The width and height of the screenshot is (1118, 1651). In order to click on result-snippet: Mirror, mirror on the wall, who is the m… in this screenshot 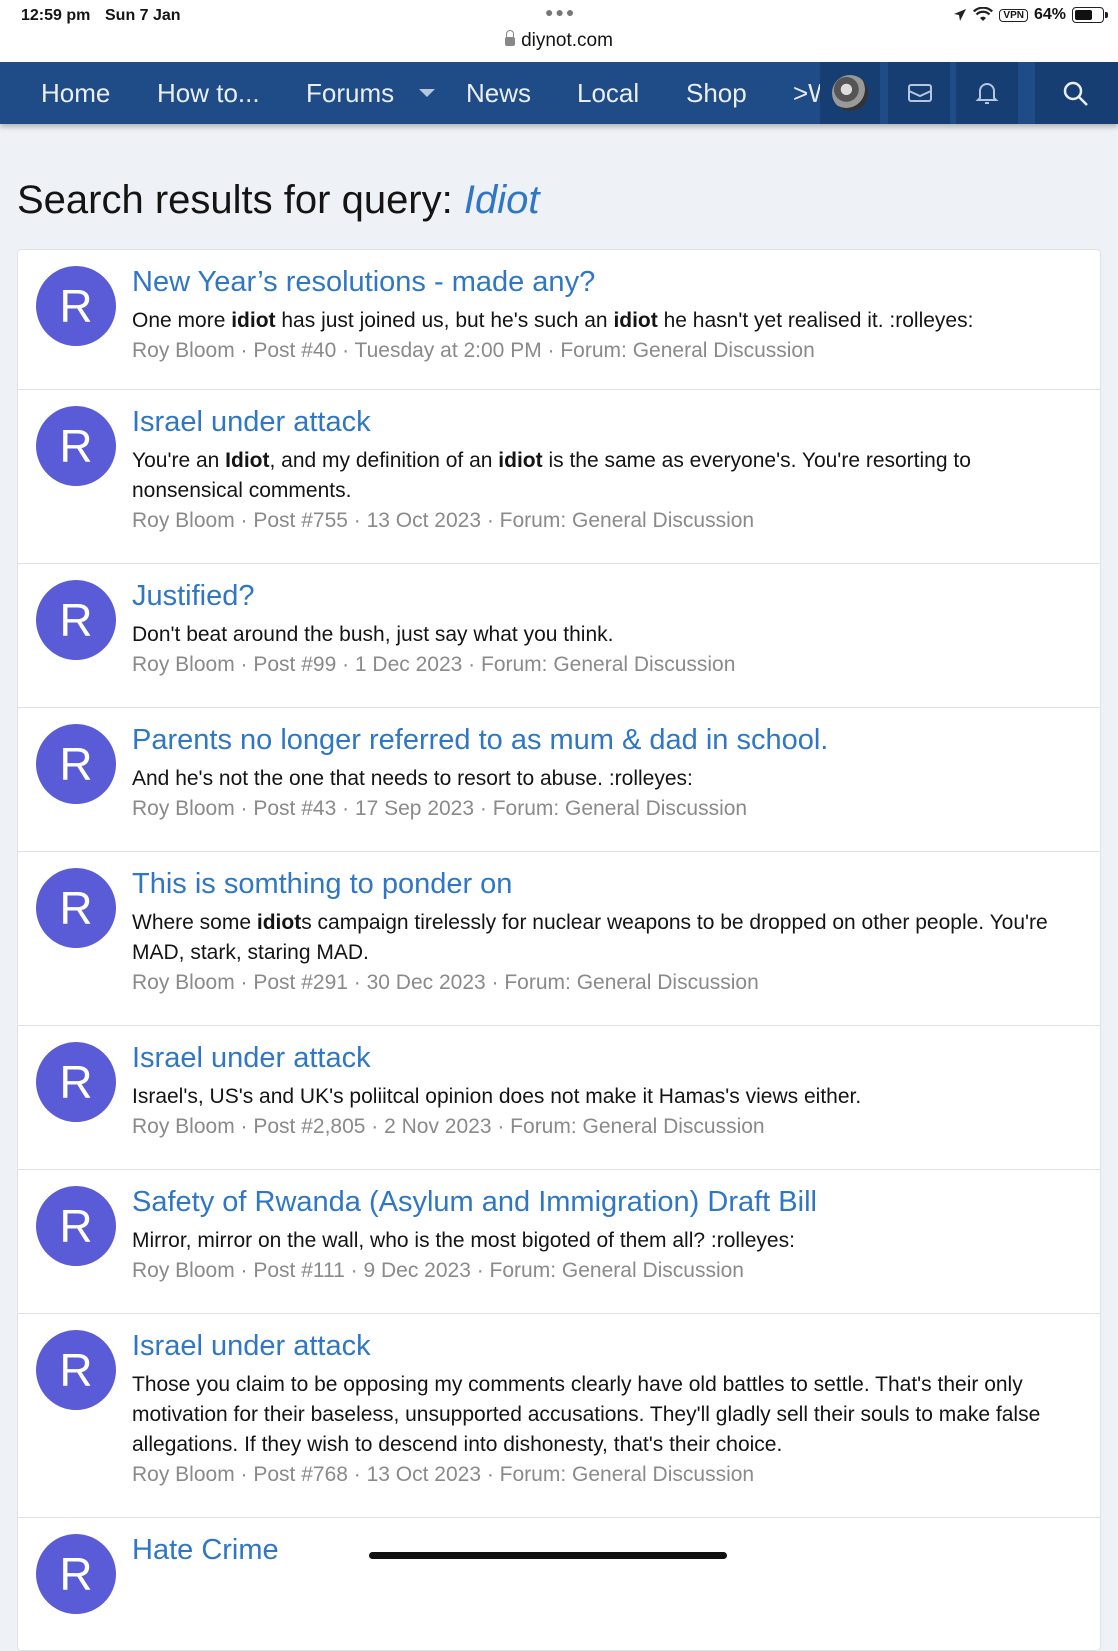, I will do `click(463, 1240)`.